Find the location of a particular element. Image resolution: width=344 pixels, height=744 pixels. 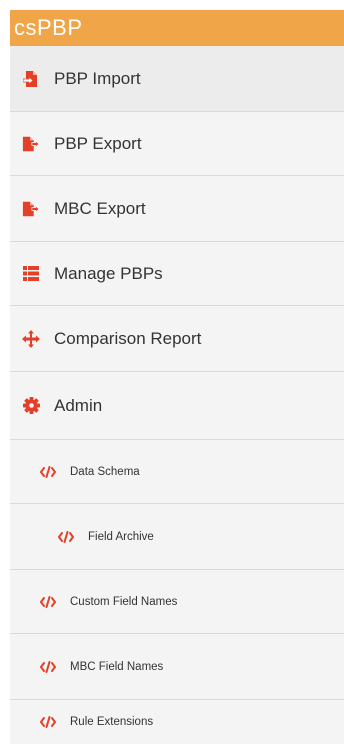

menu-item-manage-pbps: Manage PBPs is located at coordinates (177, 274).